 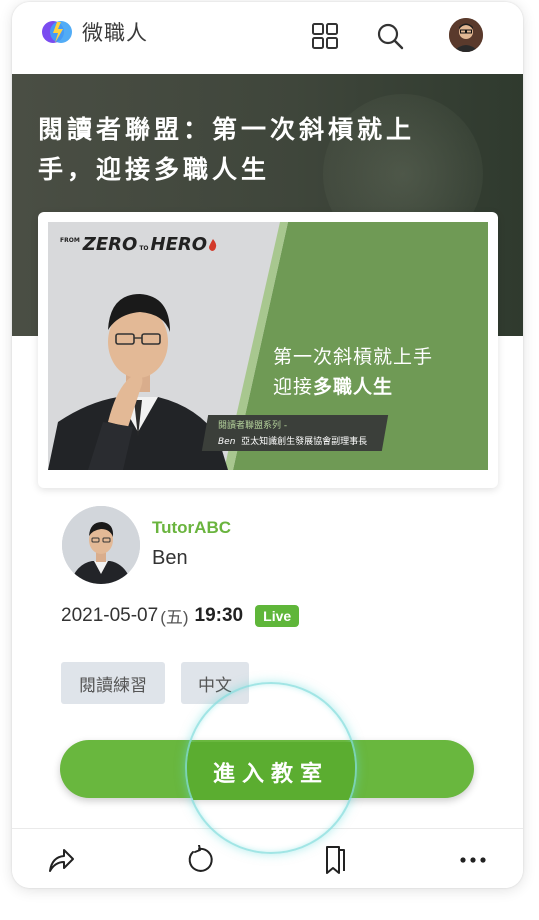 What do you see at coordinates (325, 36) in the screenshot?
I see `grid-icon` at bounding box center [325, 36].